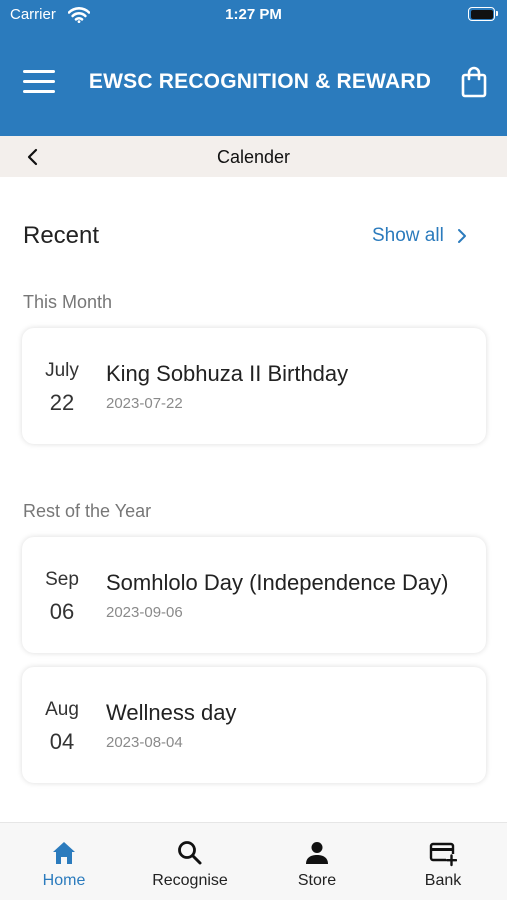 The height and width of the screenshot is (900, 507). What do you see at coordinates (483, 14) in the screenshot?
I see `battery-icon` at bounding box center [483, 14].